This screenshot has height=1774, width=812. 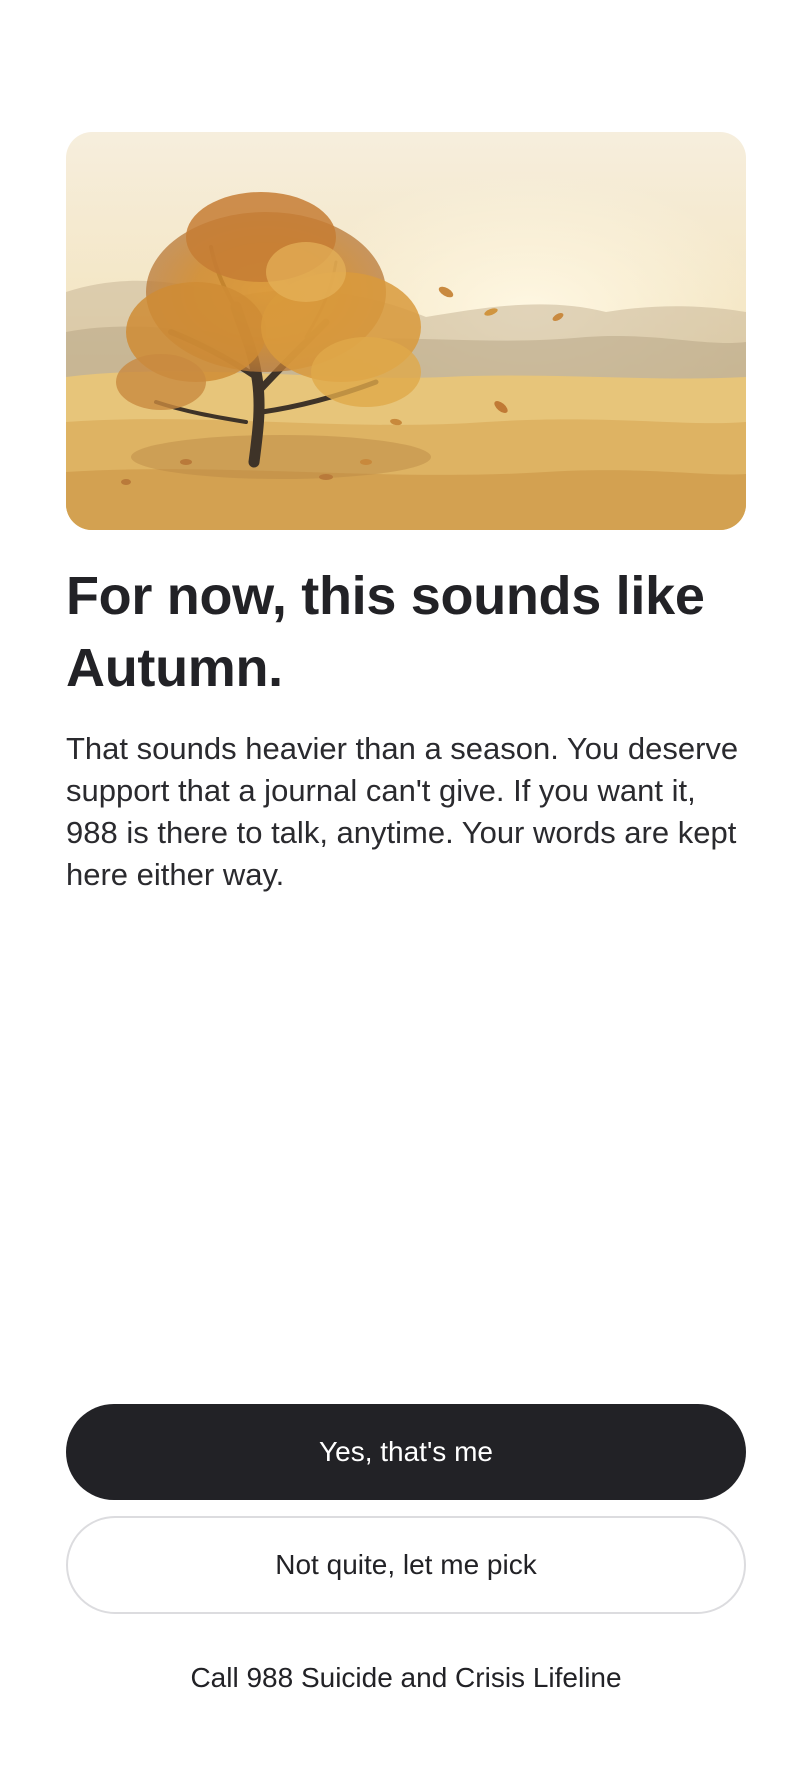 I want to click on result-headline: For now, this sounds like Autumn., so click(x=385, y=632).